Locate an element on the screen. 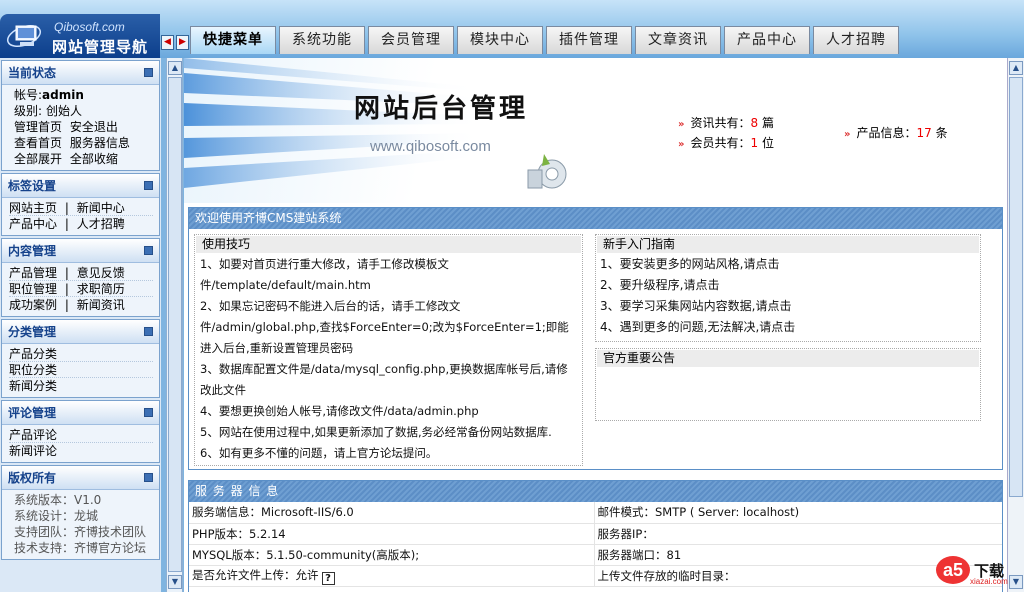  right-scrollbar: ▲ ▼ is located at coordinates (1015, 325).